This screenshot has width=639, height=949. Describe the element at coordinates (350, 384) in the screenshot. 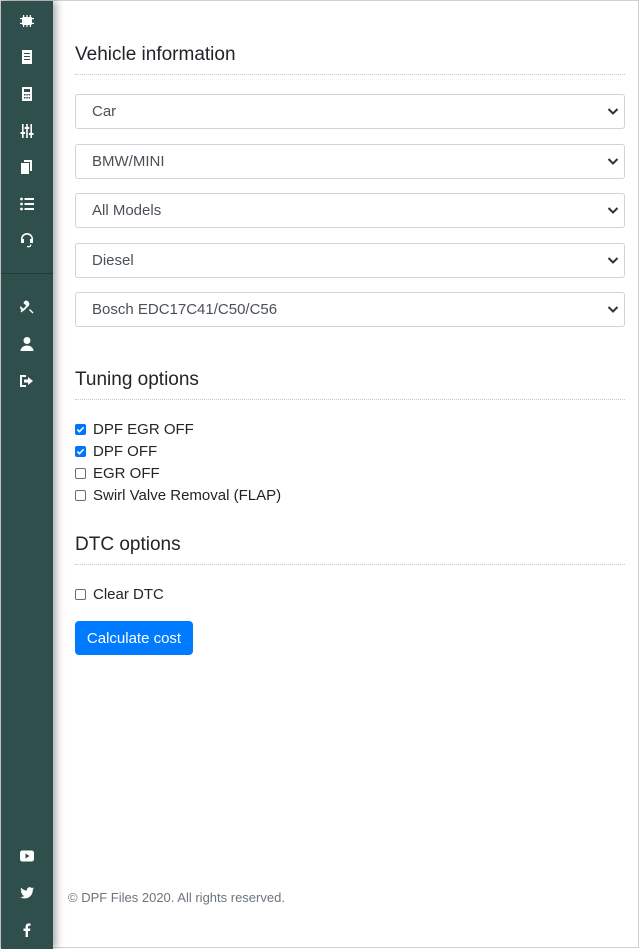

I see `tuning-section-title: Tuning options` at that location.